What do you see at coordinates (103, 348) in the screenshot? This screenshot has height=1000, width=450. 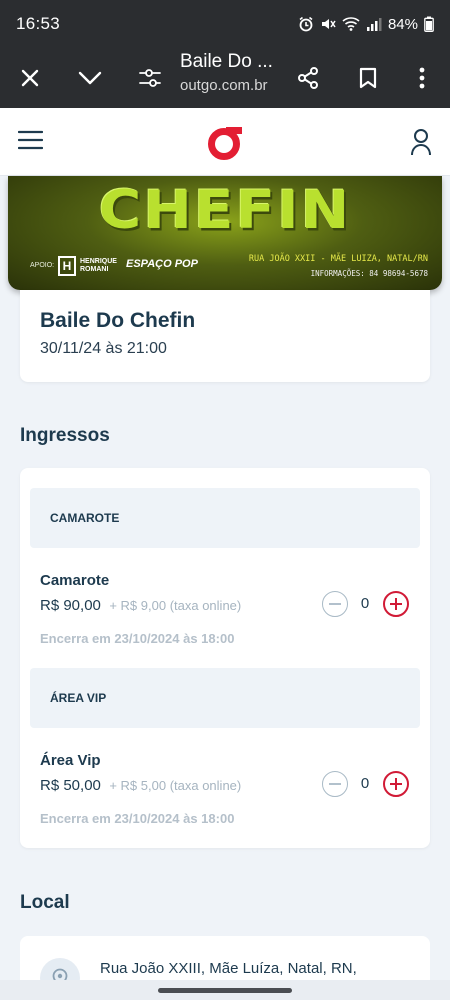 I see `event-date: 30/11/24 às 21:00` at bounding box center [103, 348].